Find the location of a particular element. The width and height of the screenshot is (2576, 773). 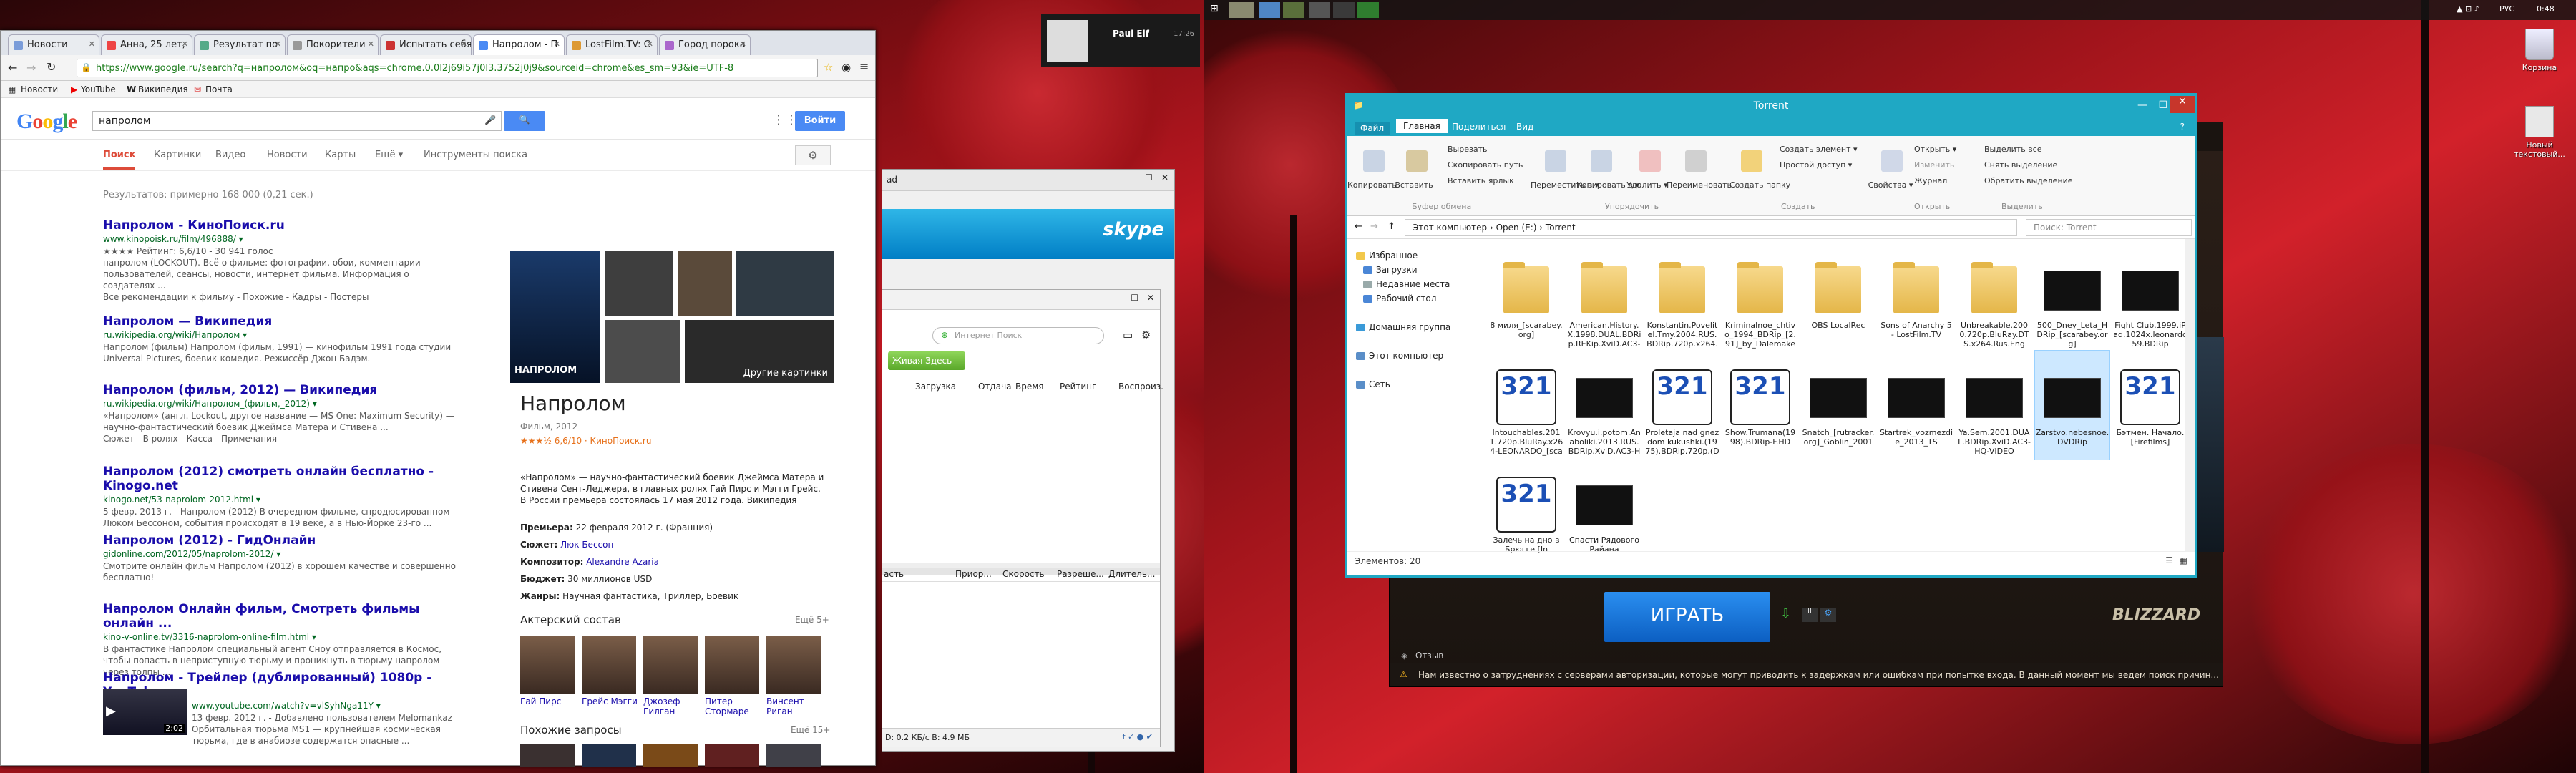

paste-shortcut-button: Вставить ярлык is located at coordinates (1481, 180).